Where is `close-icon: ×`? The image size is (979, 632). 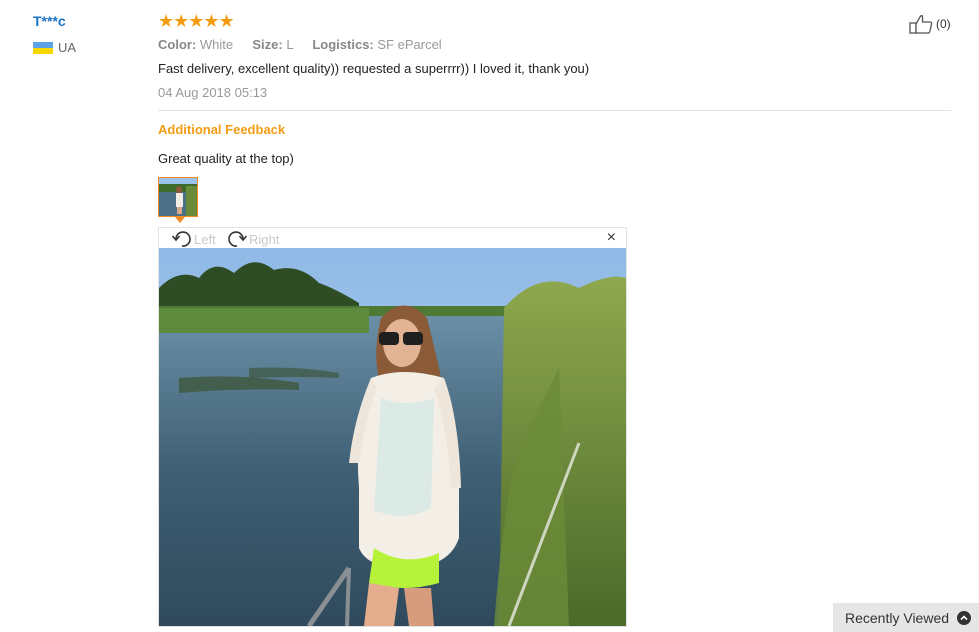 close-icon: × is located at coordinates (611, 238).